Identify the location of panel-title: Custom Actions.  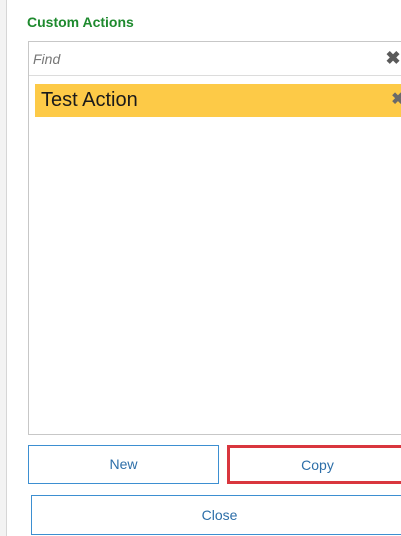
(80, 22).